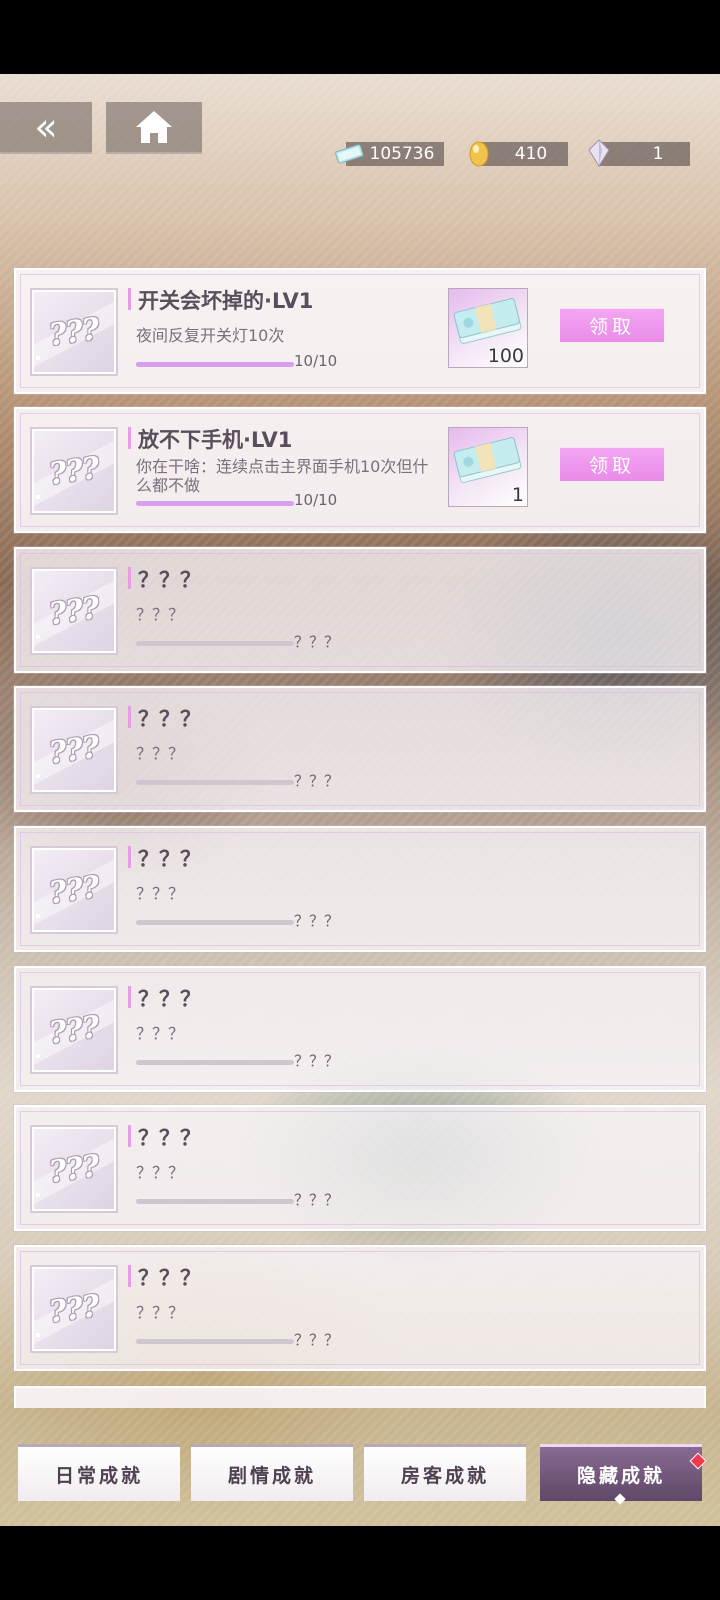 The height and width of the screenshot is (1600, 720). Describe the element at coordinates (360, 331) in the screenshot. I see `achievement-card: ??? 开关会坏掉的·LV1 夜间反复开关灯10次 10/10 100 领取` at that location.